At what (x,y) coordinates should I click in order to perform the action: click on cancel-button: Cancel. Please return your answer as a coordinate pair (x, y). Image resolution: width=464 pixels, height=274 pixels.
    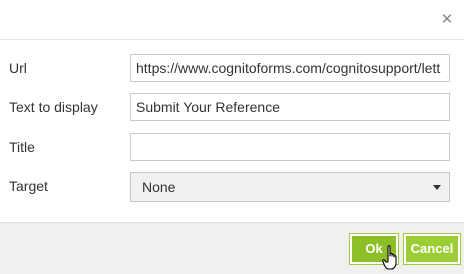
    Looking at the image, I should click on (432, 249).